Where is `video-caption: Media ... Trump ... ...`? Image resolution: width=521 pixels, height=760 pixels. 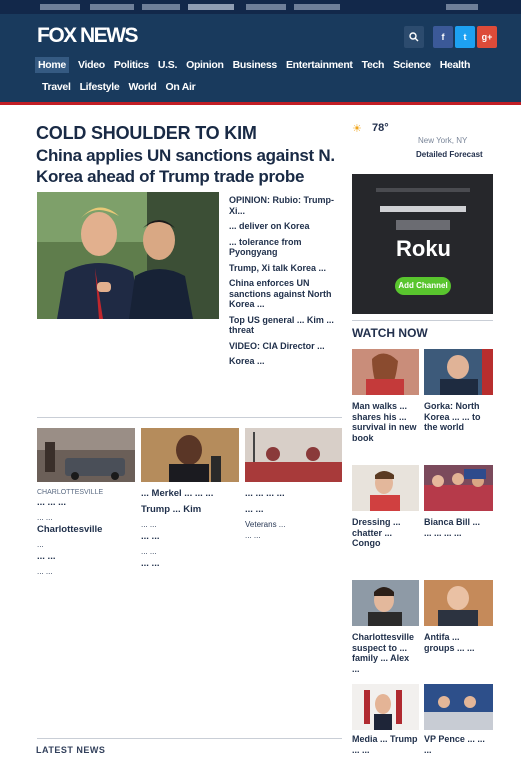
video-caption: Media ... Trump ... ... is located at coordinates (385, 744).